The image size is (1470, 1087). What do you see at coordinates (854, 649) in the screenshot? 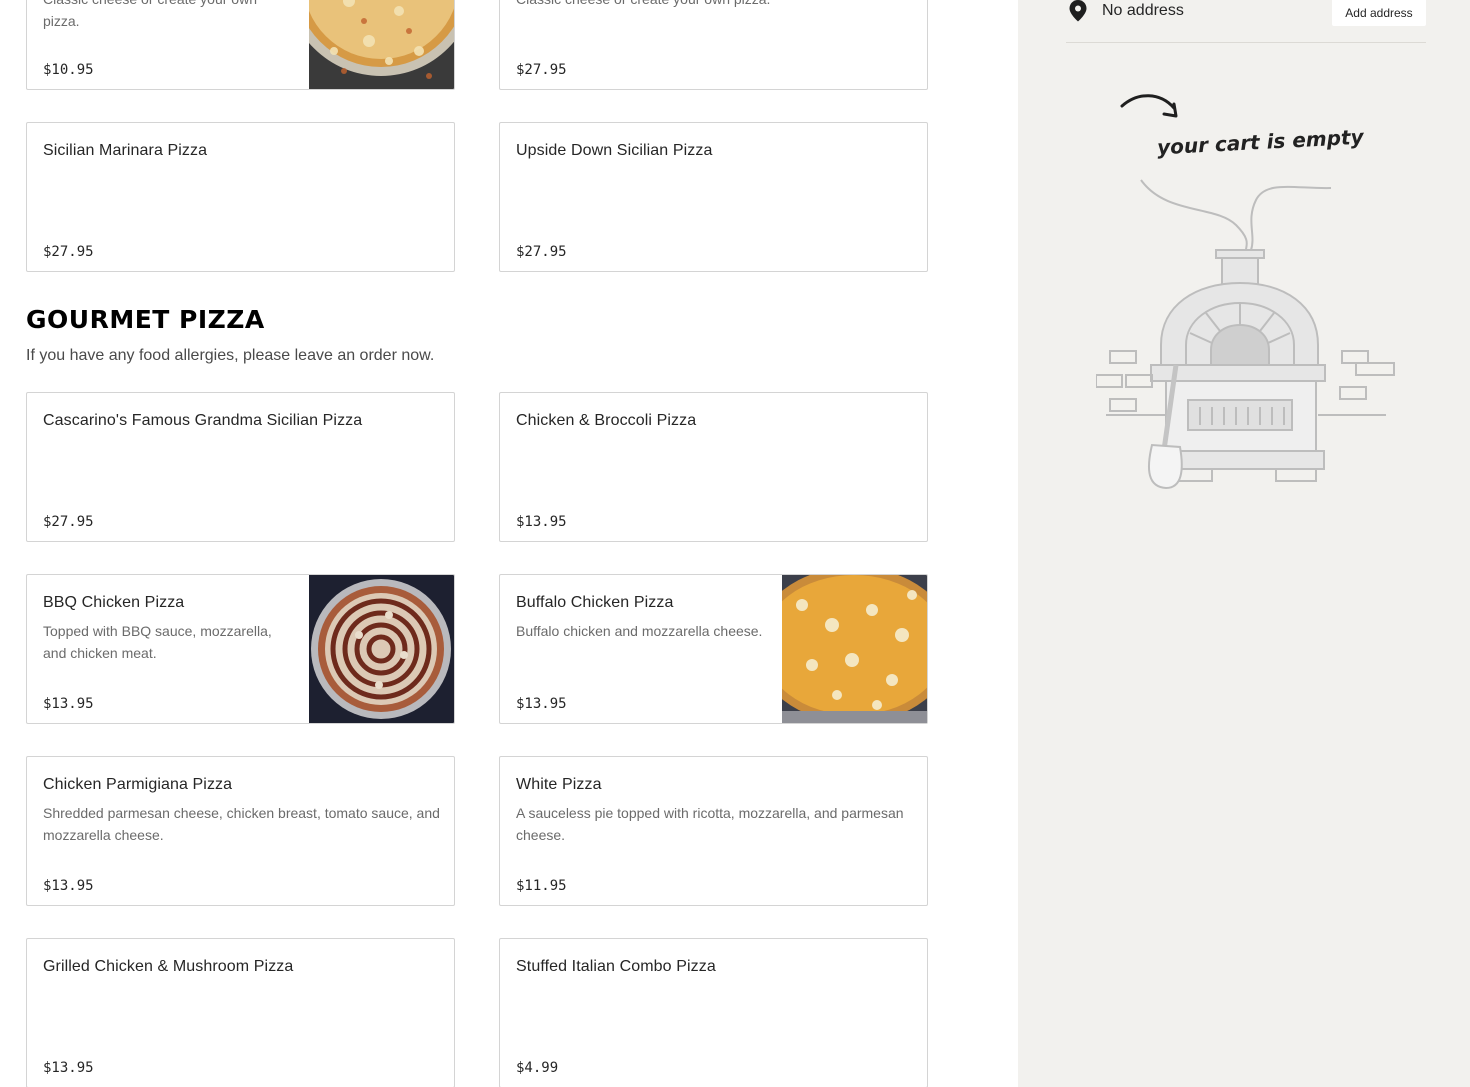
I see `buffalo-chicken-pizza-photo` at bounding box center [854, 649].